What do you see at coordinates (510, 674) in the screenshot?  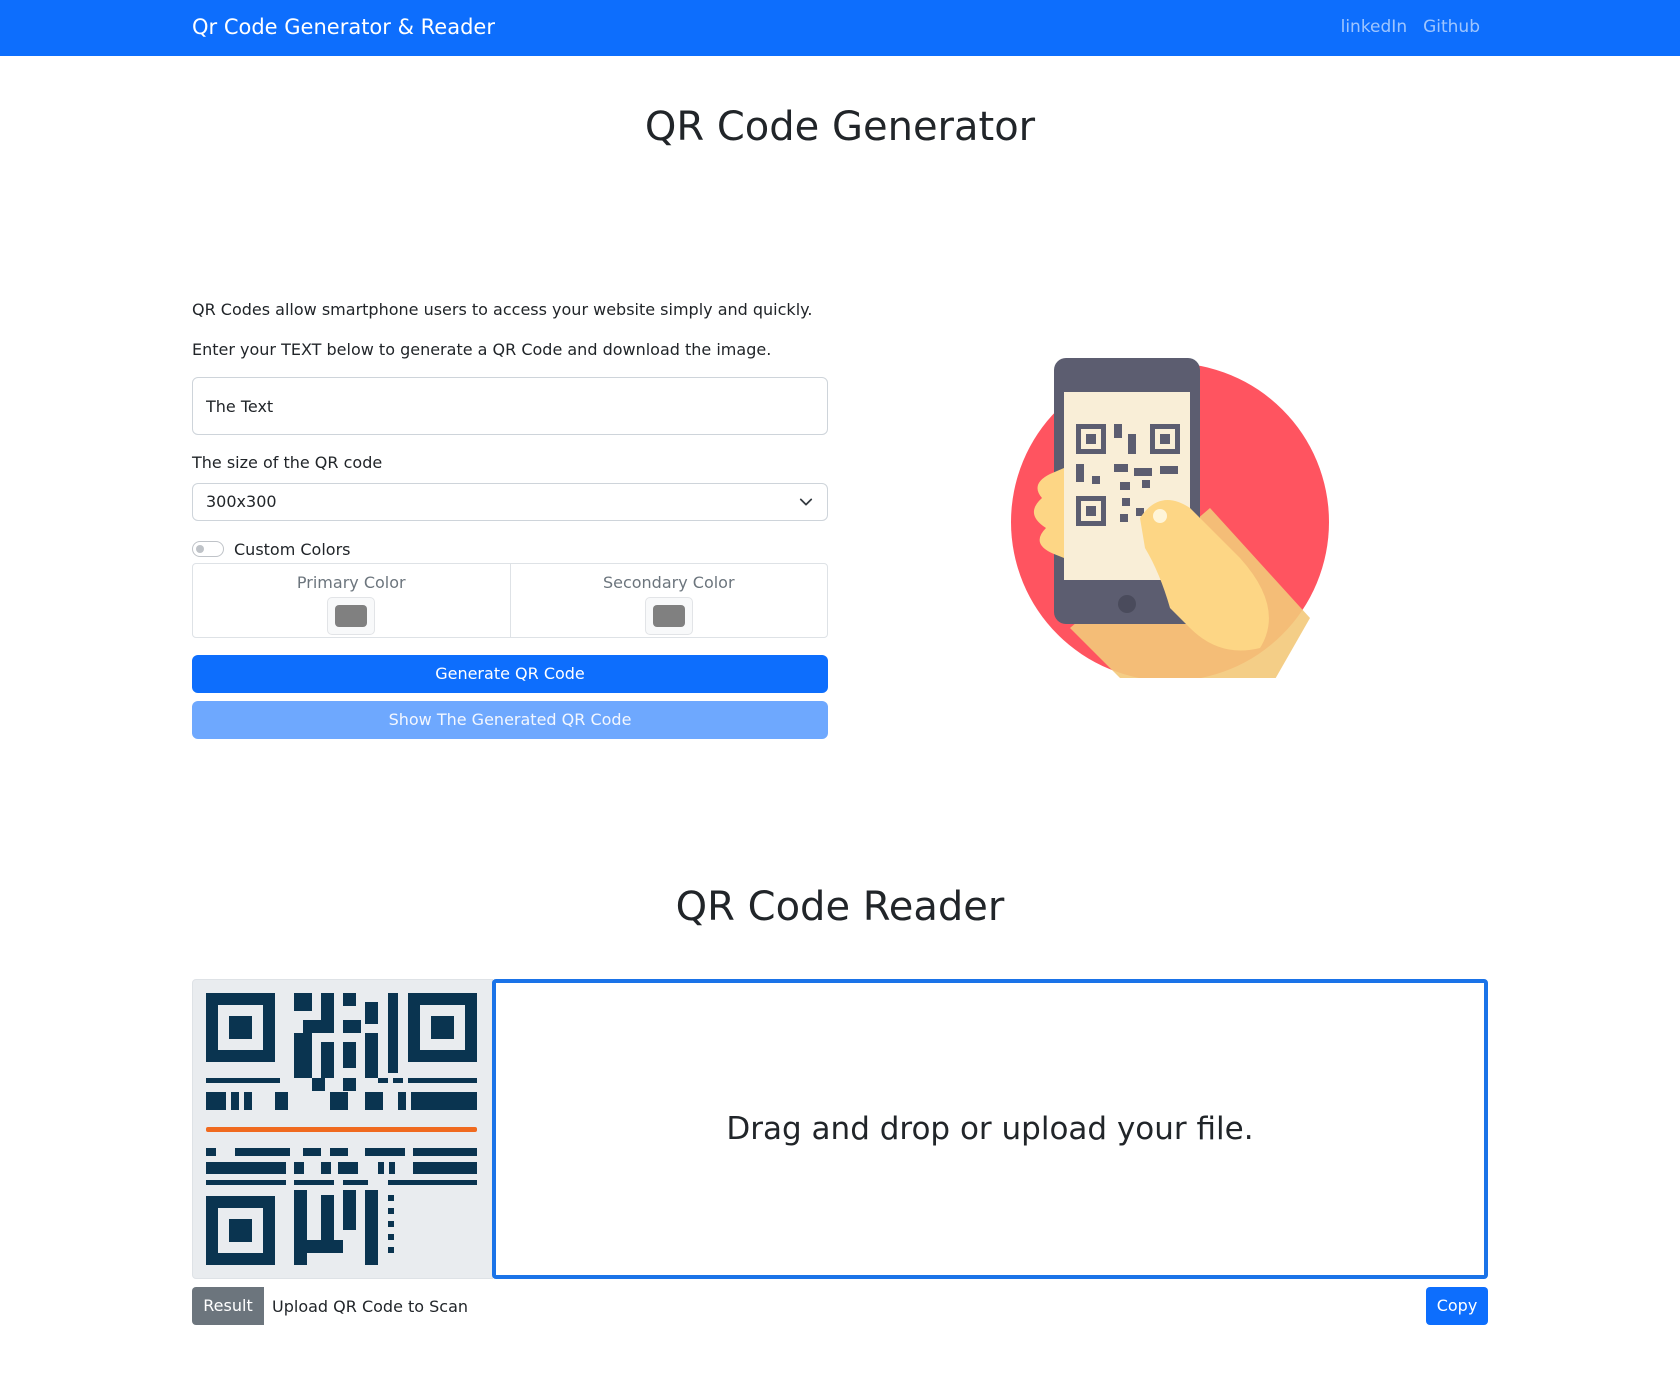 I see `generate-qr-button: Generate QR Code` at bounding box center [510, 674].